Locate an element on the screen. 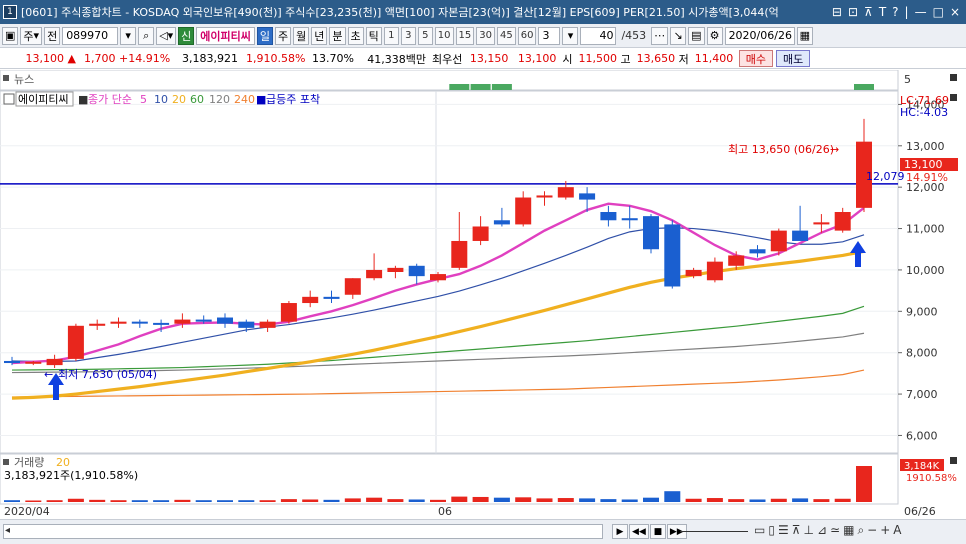  stock-name: 에이피티씨 is located at coordinates (225, 35).